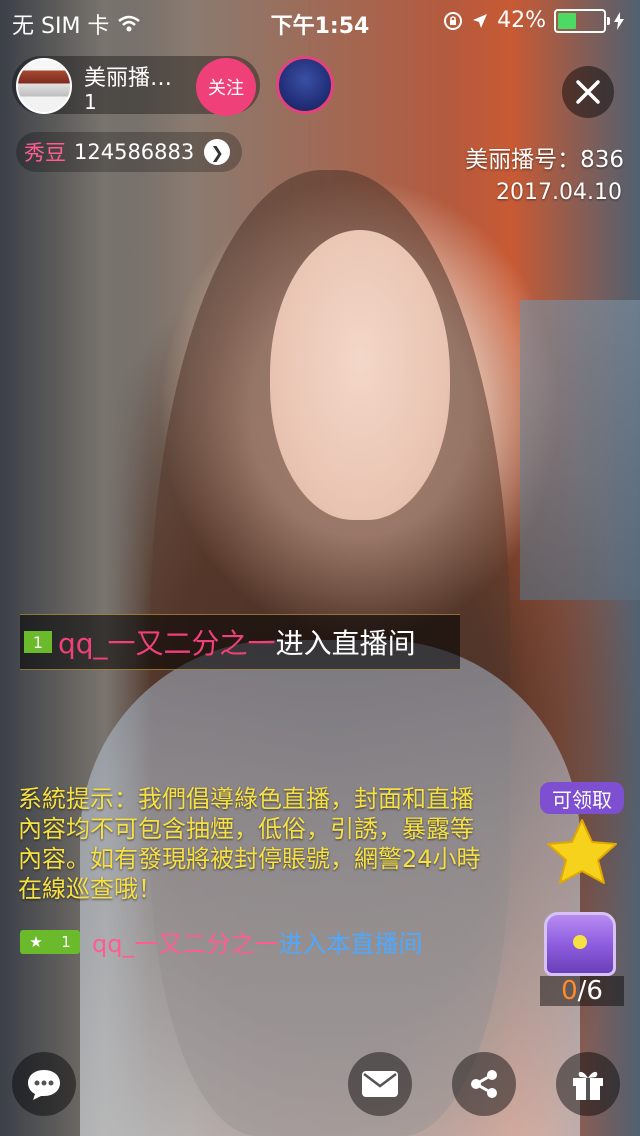  What do you see at coordinates (453, 20) in the screenshot?
I see `lock-rotation-icon` at bounding box center [453, 20].